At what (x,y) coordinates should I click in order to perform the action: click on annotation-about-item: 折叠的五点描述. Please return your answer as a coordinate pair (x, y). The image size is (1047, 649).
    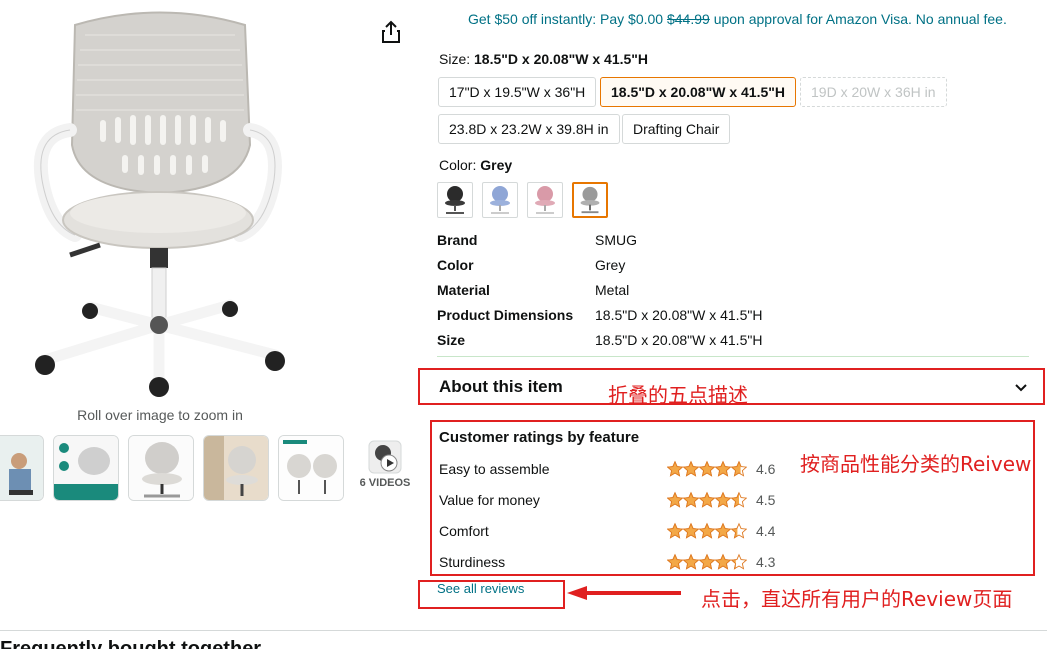
    Looking at the image, I should click on (678, 395).